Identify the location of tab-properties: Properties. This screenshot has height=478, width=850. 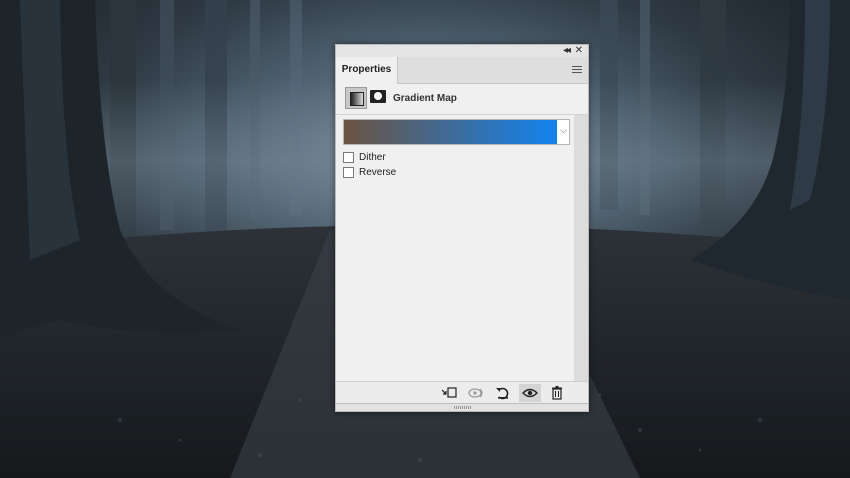
(367, 70).